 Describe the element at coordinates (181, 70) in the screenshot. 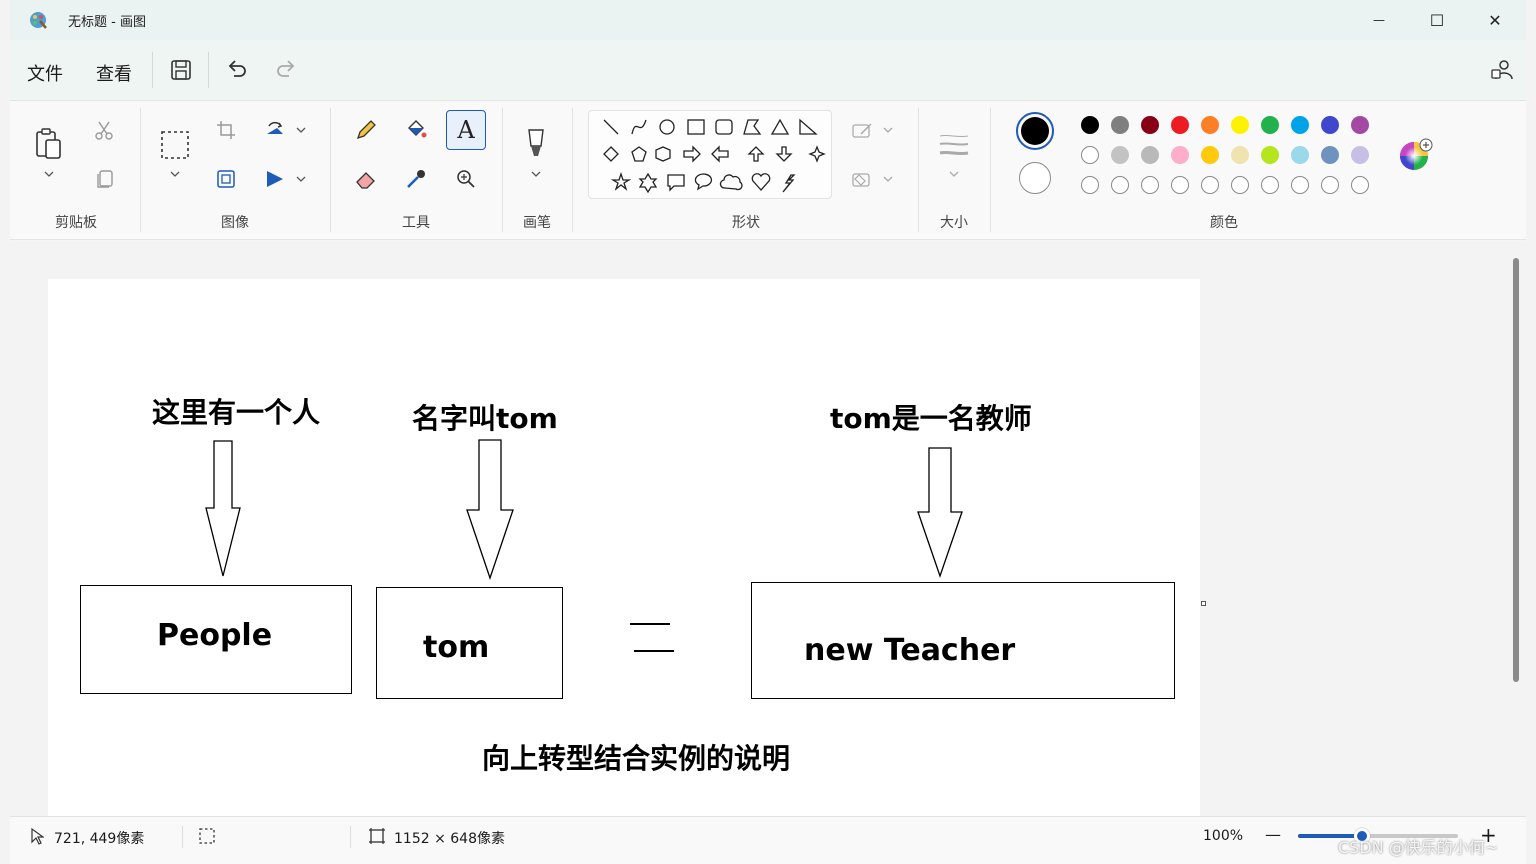

I see `save-icon` at that location.